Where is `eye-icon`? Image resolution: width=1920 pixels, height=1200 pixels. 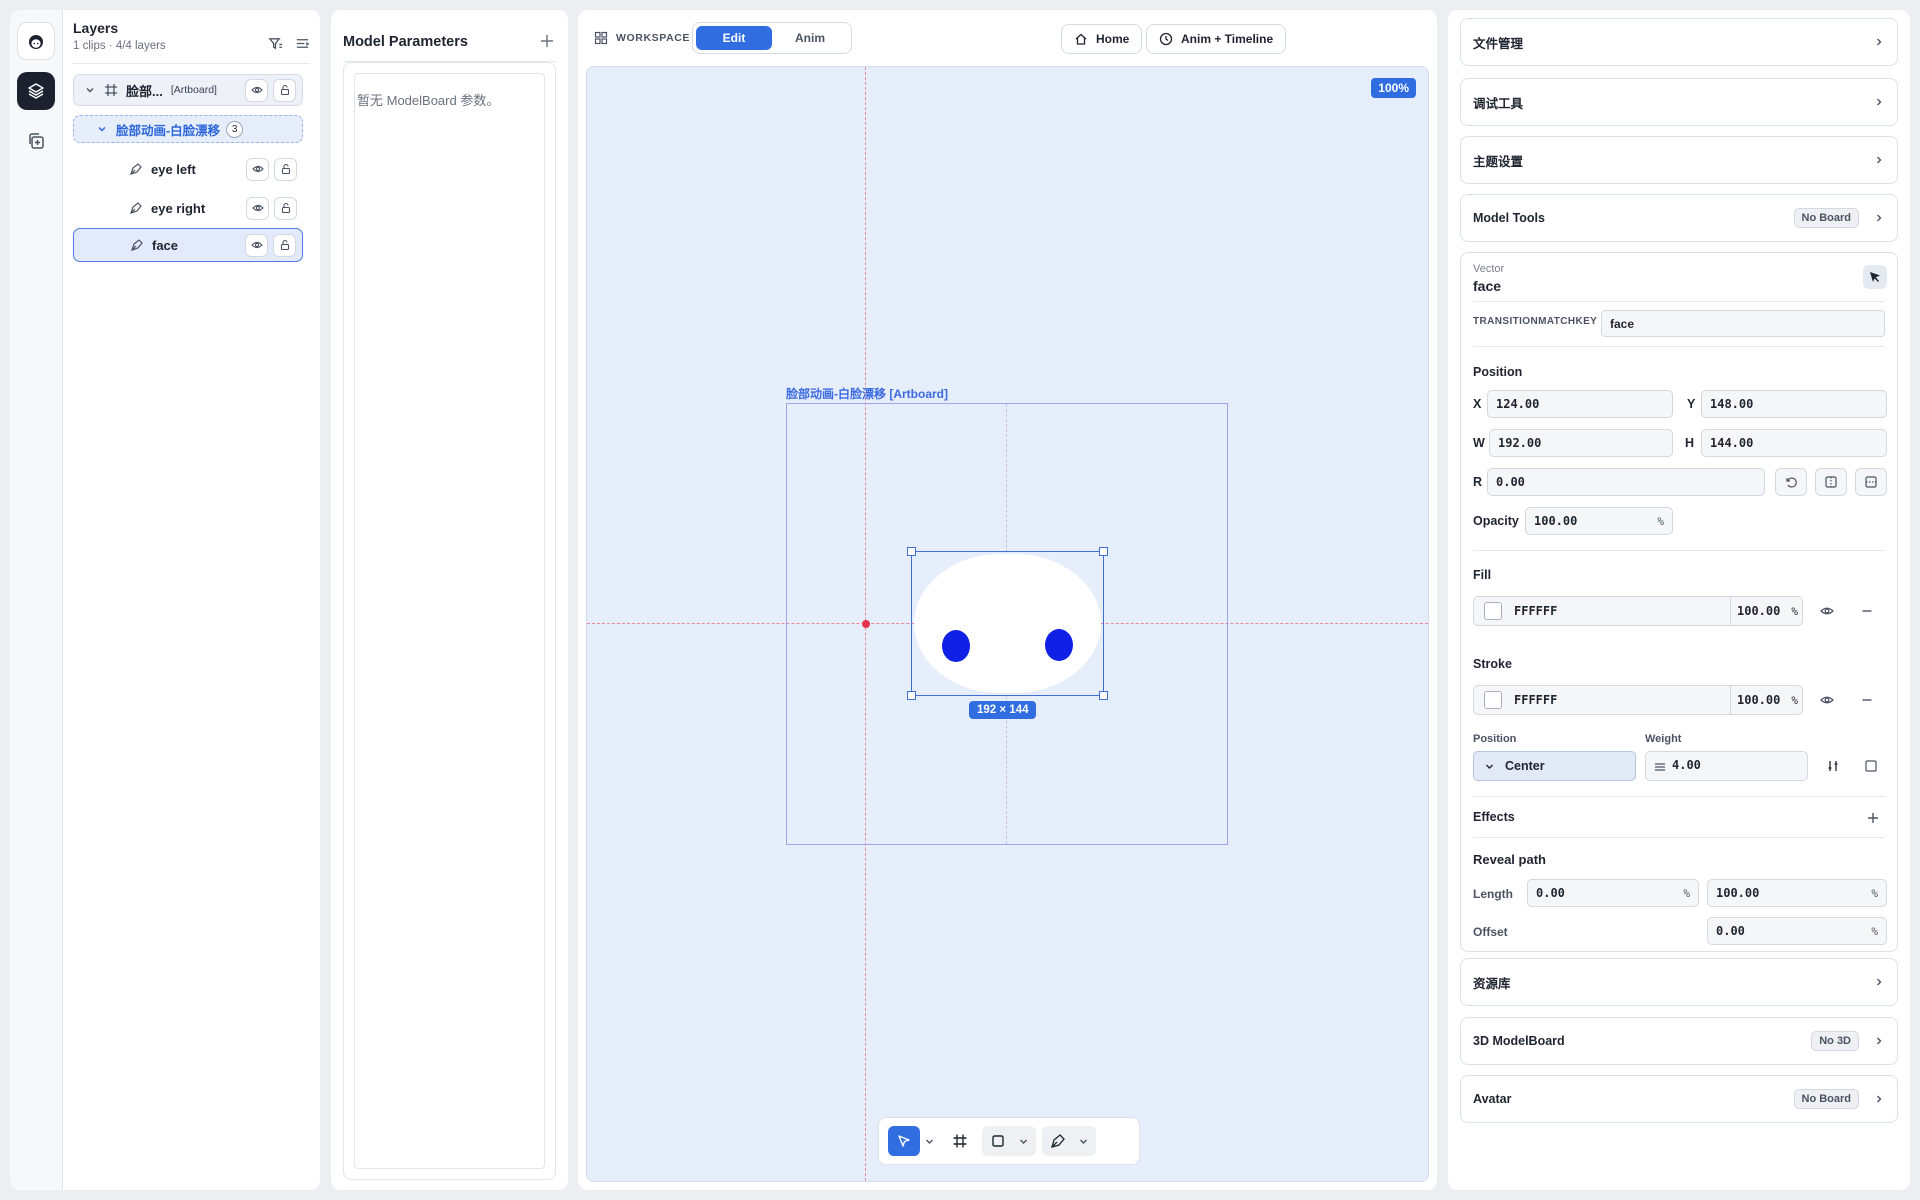 eye-icon is located at coordinates (257, 208).